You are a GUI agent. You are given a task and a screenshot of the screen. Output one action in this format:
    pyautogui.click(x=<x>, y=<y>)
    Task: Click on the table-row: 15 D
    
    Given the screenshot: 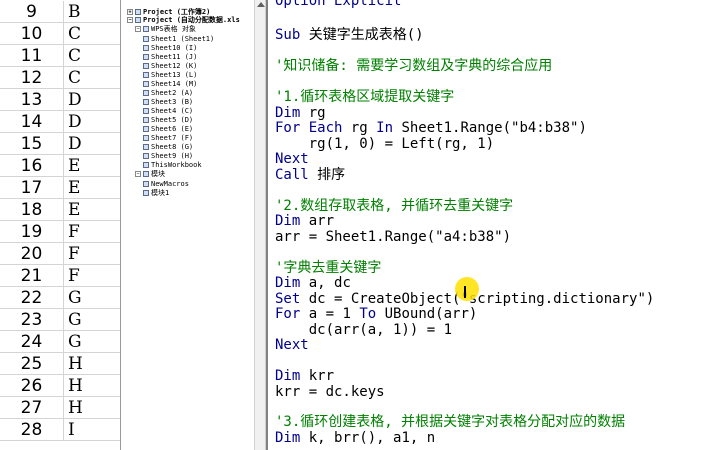 What is the action you would take?
    pyautogui.click(x=60, y=144)
    